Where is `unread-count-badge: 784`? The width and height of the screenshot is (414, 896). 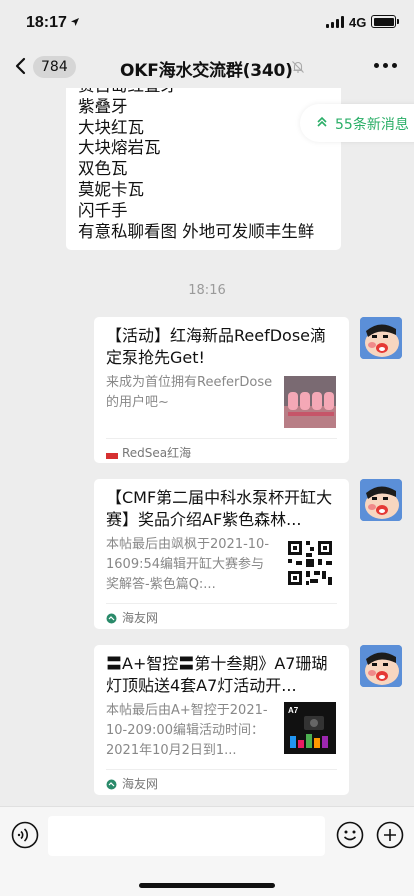 unread-count-badge: 784 is located at coordinates (54, 67).